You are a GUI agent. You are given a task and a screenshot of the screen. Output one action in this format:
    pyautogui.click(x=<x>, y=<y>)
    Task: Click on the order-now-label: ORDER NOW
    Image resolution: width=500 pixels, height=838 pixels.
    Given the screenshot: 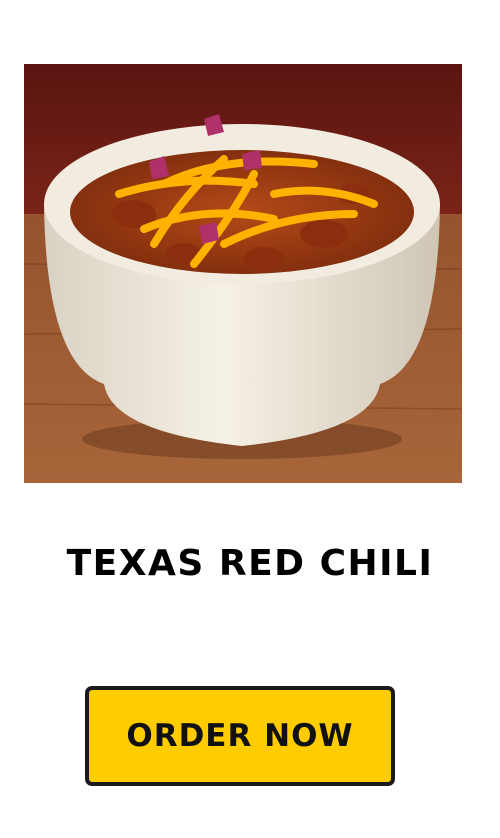 What is the action you would take?
    pyautogui.click(x=240, y=736)
    